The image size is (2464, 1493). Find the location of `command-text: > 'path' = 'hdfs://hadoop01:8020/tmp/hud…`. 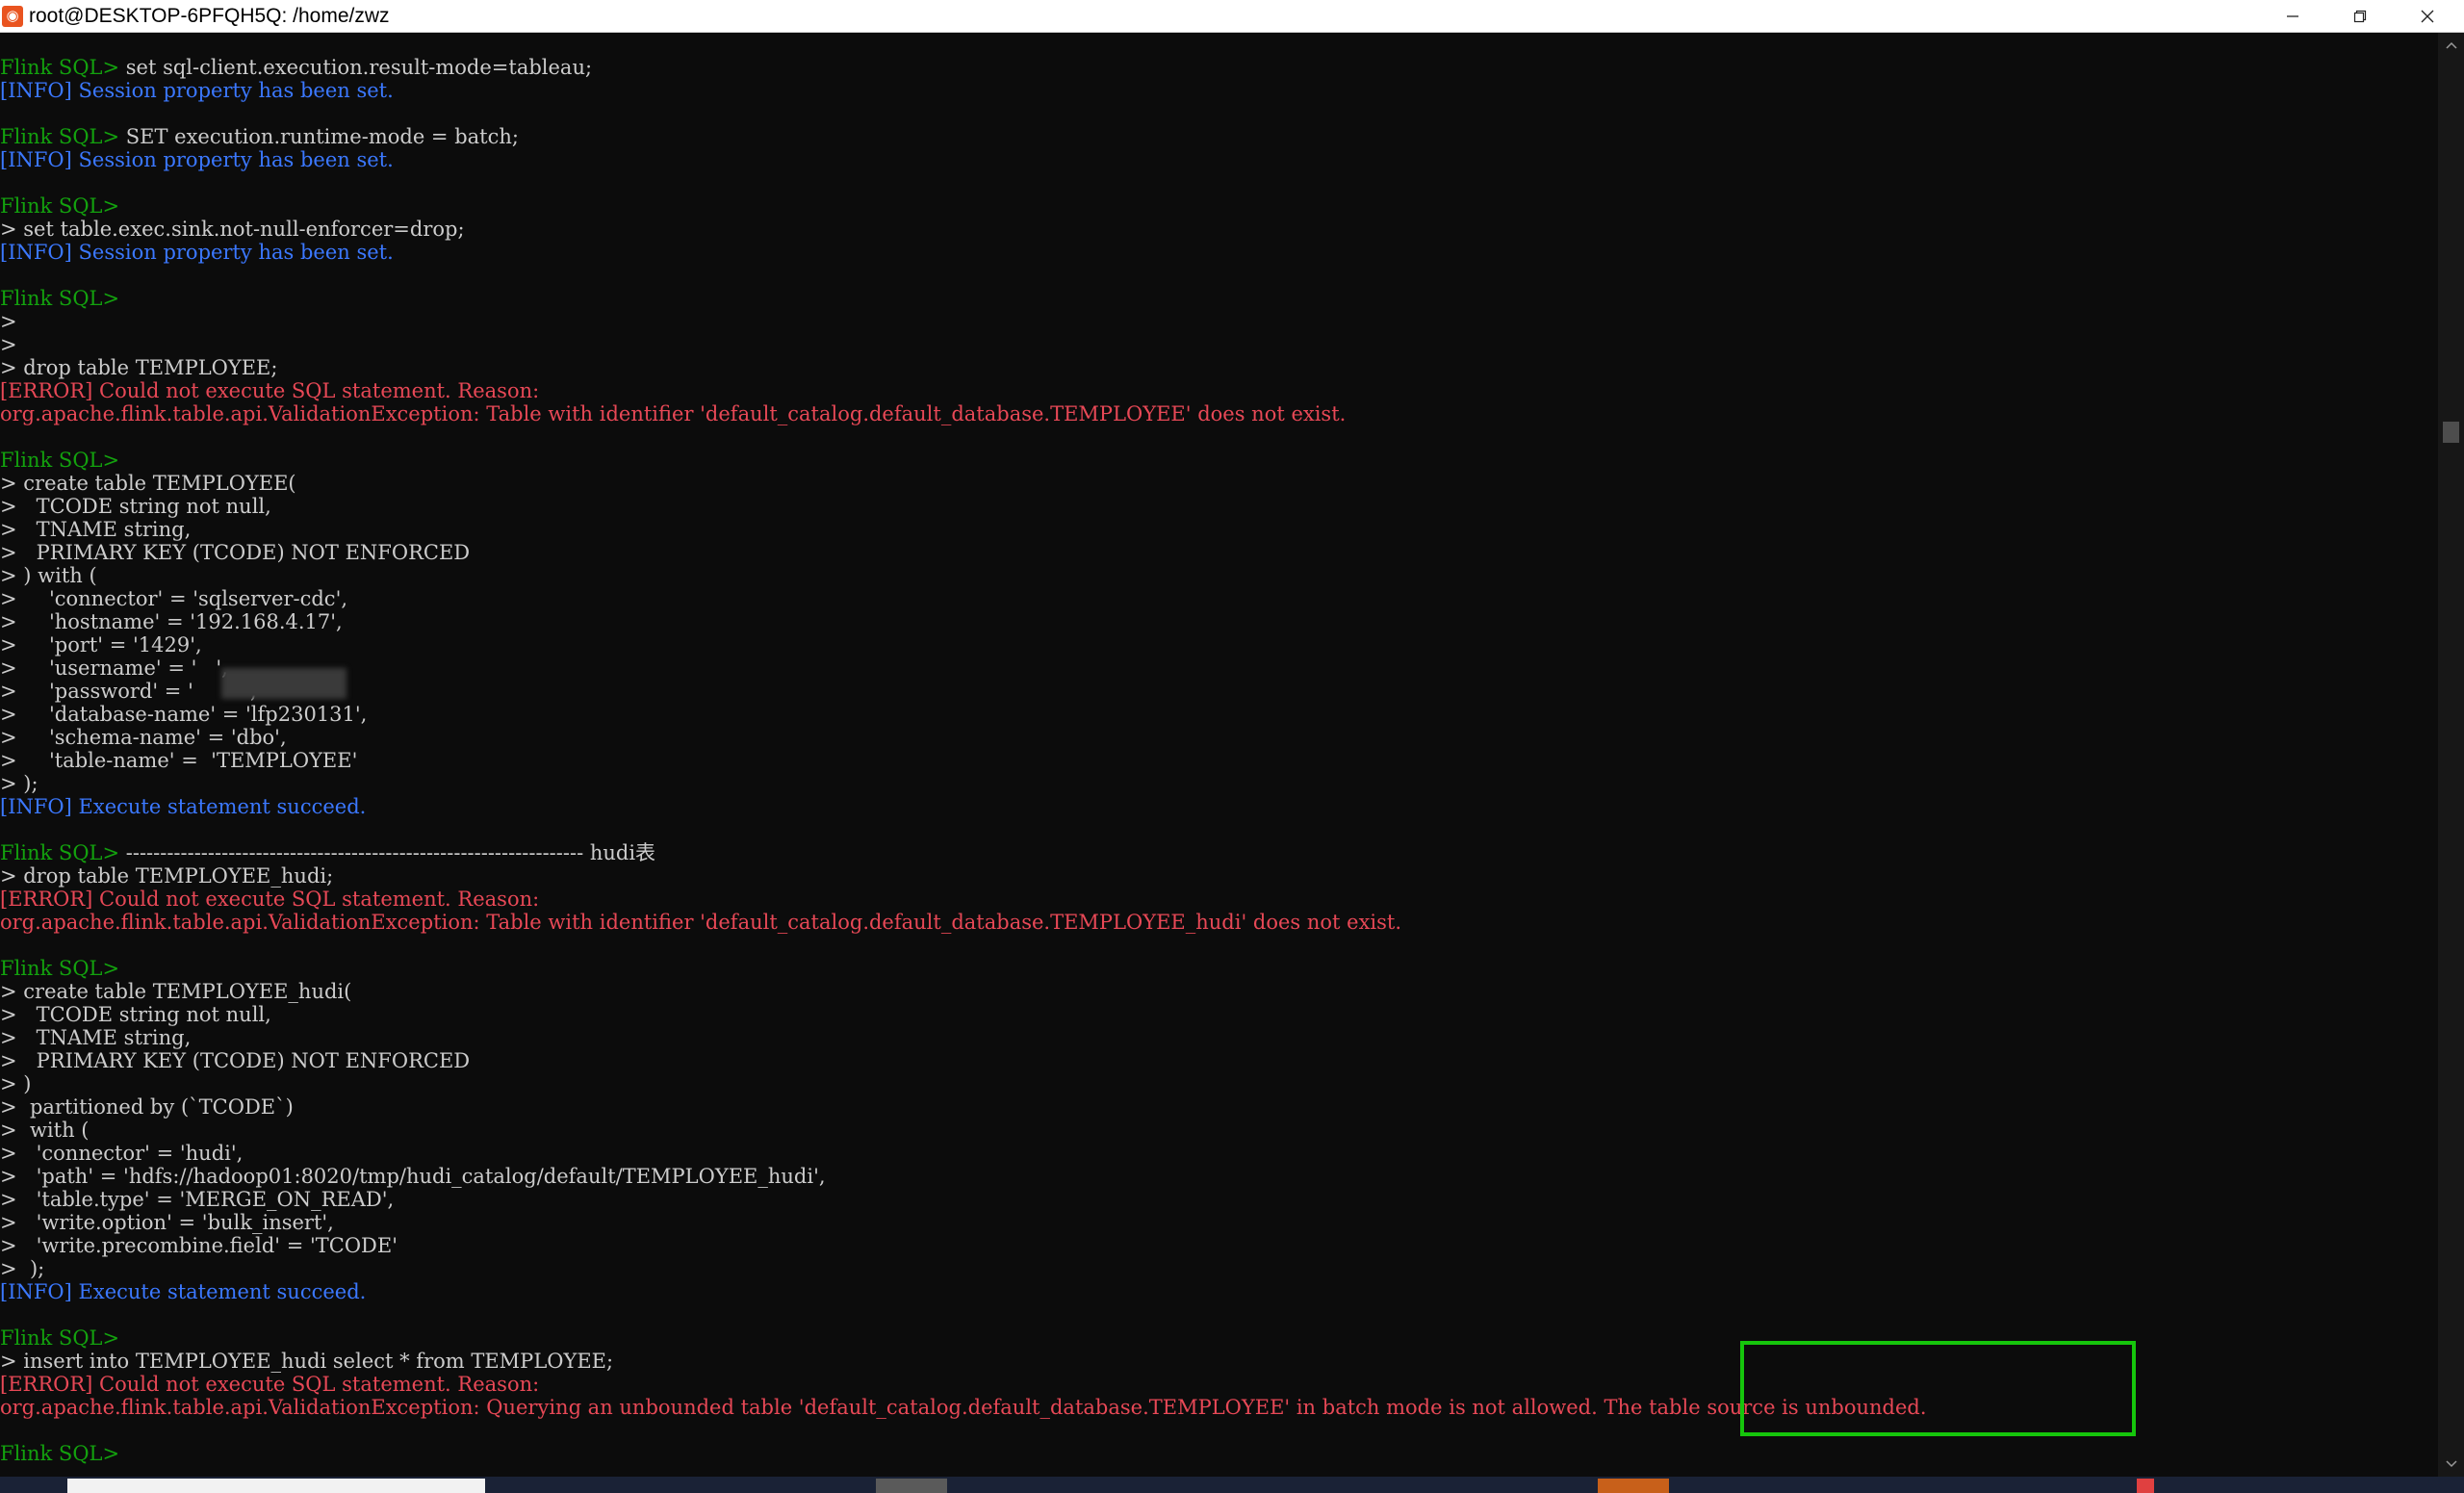

command-text: > 'path' = 'hdfs://hadoop01:8020/tmp/hud… is located at coordinates (413, 1177).